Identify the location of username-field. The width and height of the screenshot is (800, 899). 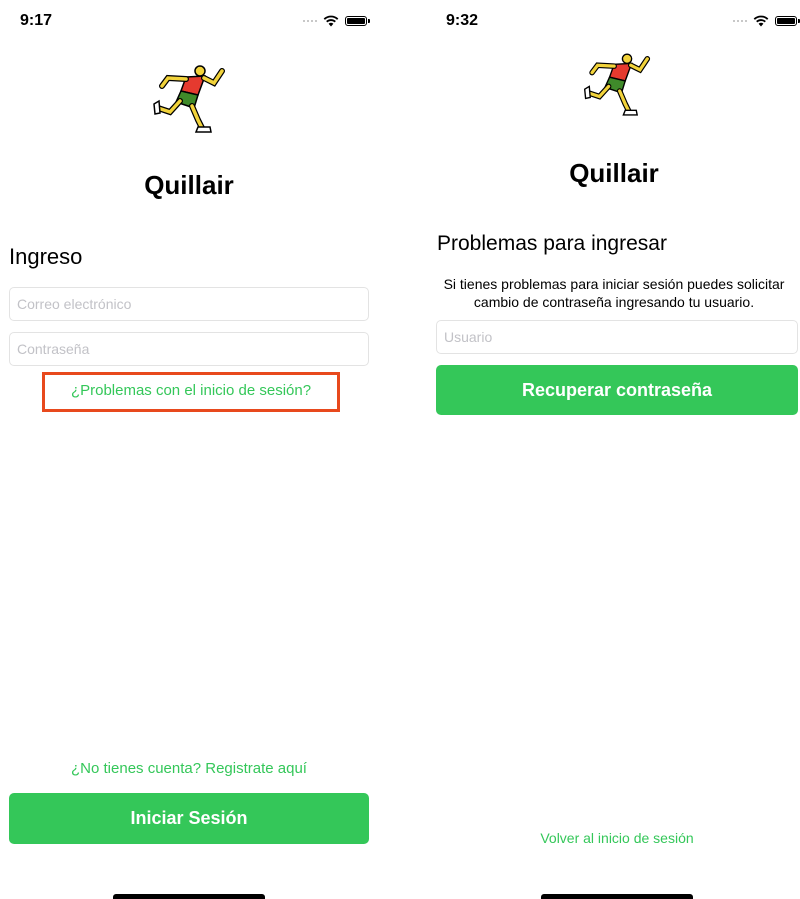
(617, 337).